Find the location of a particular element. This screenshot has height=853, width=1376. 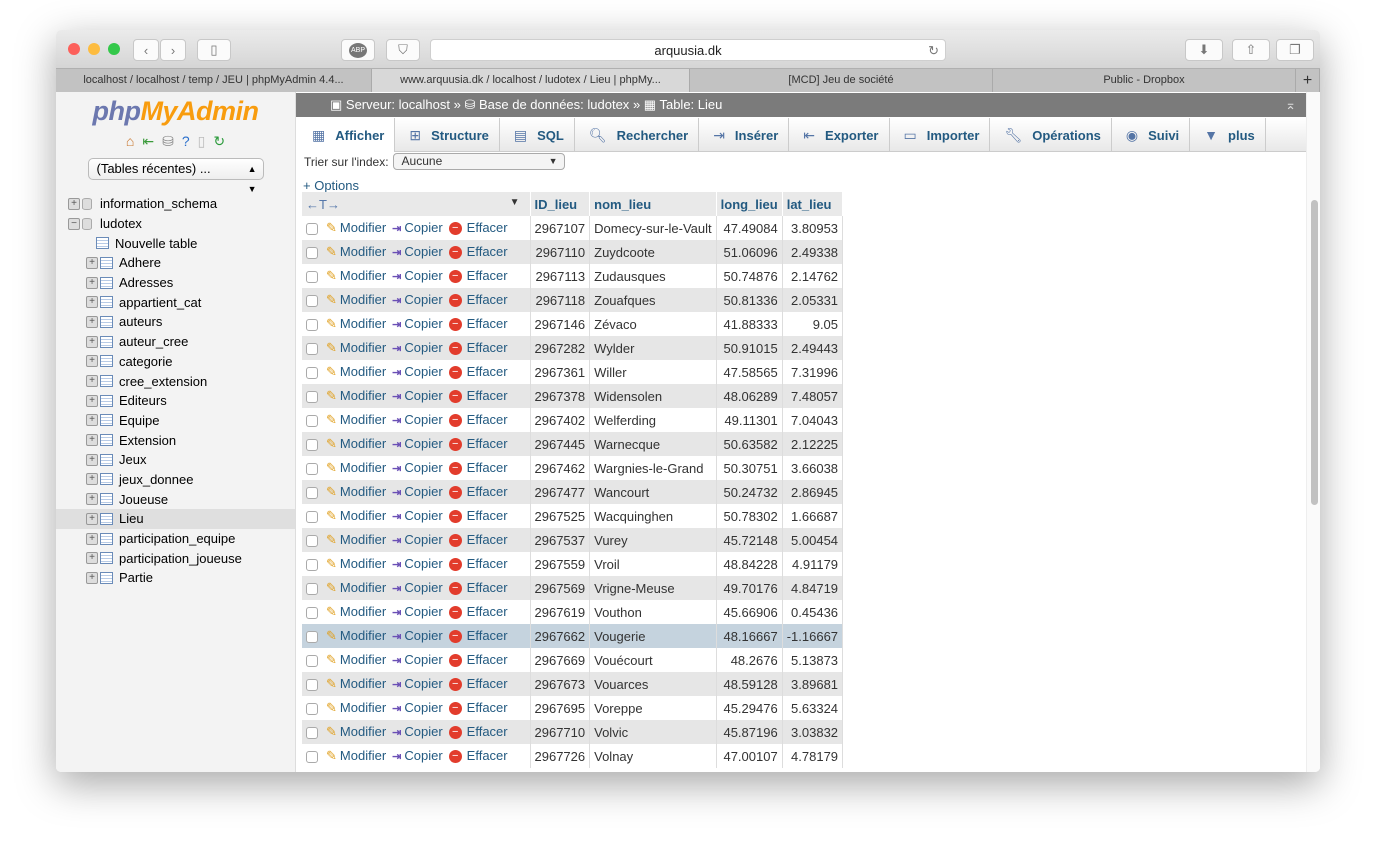

query-window-icon: ⛁ is located at coordinates (168, 141).